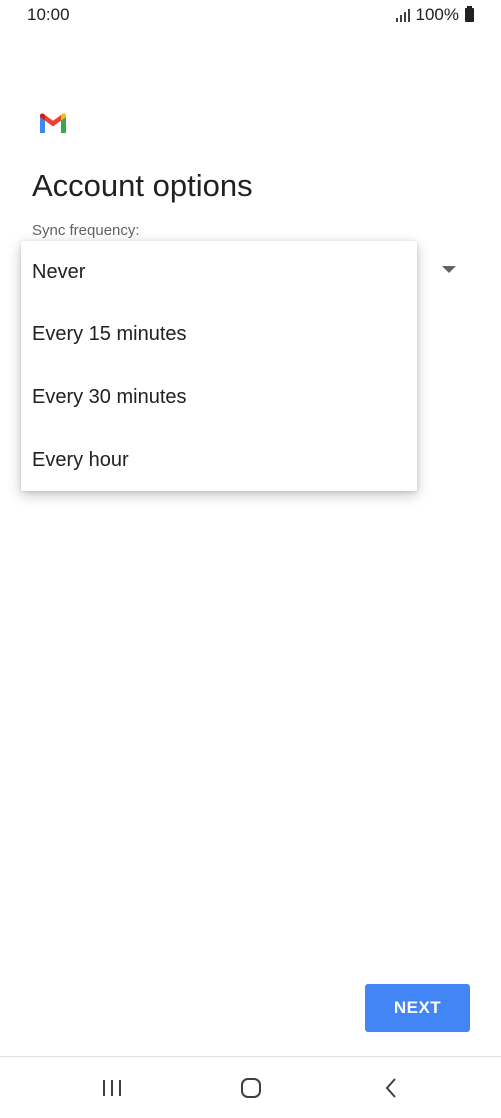 The height and width of the screenshot is (1118, 501). I want to click on option-every-15-minutes: Every 15 minutes, so click(219, 334).